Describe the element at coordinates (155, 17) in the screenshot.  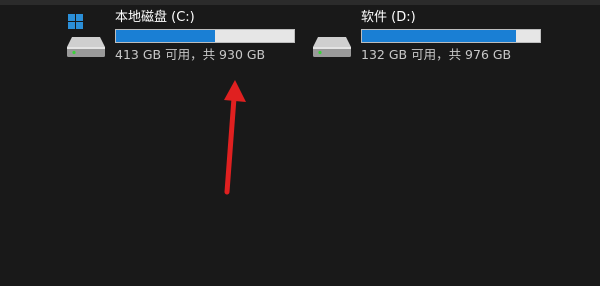
I see `drive-name: 本地磁盘 (C:)` at that location.